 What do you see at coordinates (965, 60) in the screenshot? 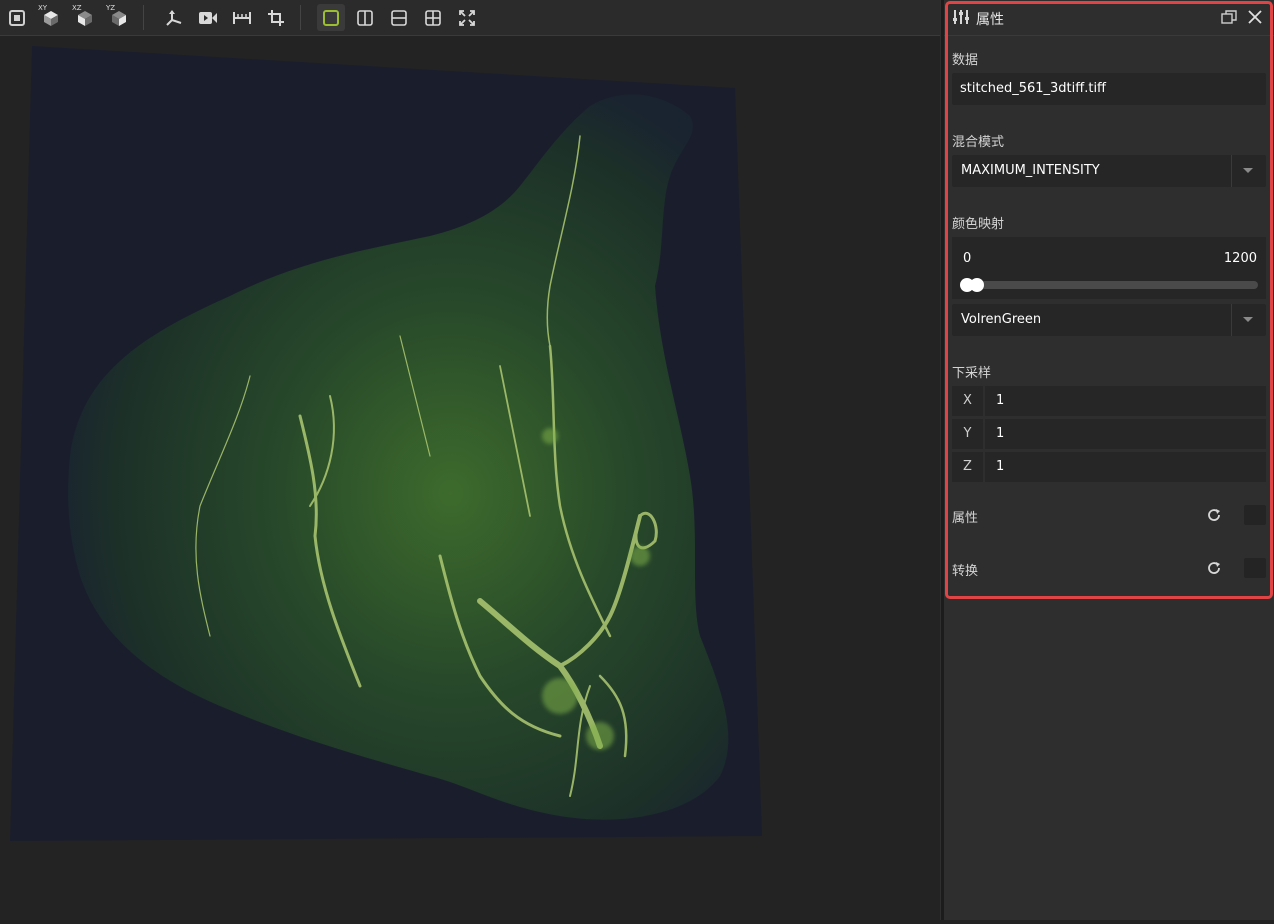
I see `data-section-label: 数据` at bounding box center [965, 60].